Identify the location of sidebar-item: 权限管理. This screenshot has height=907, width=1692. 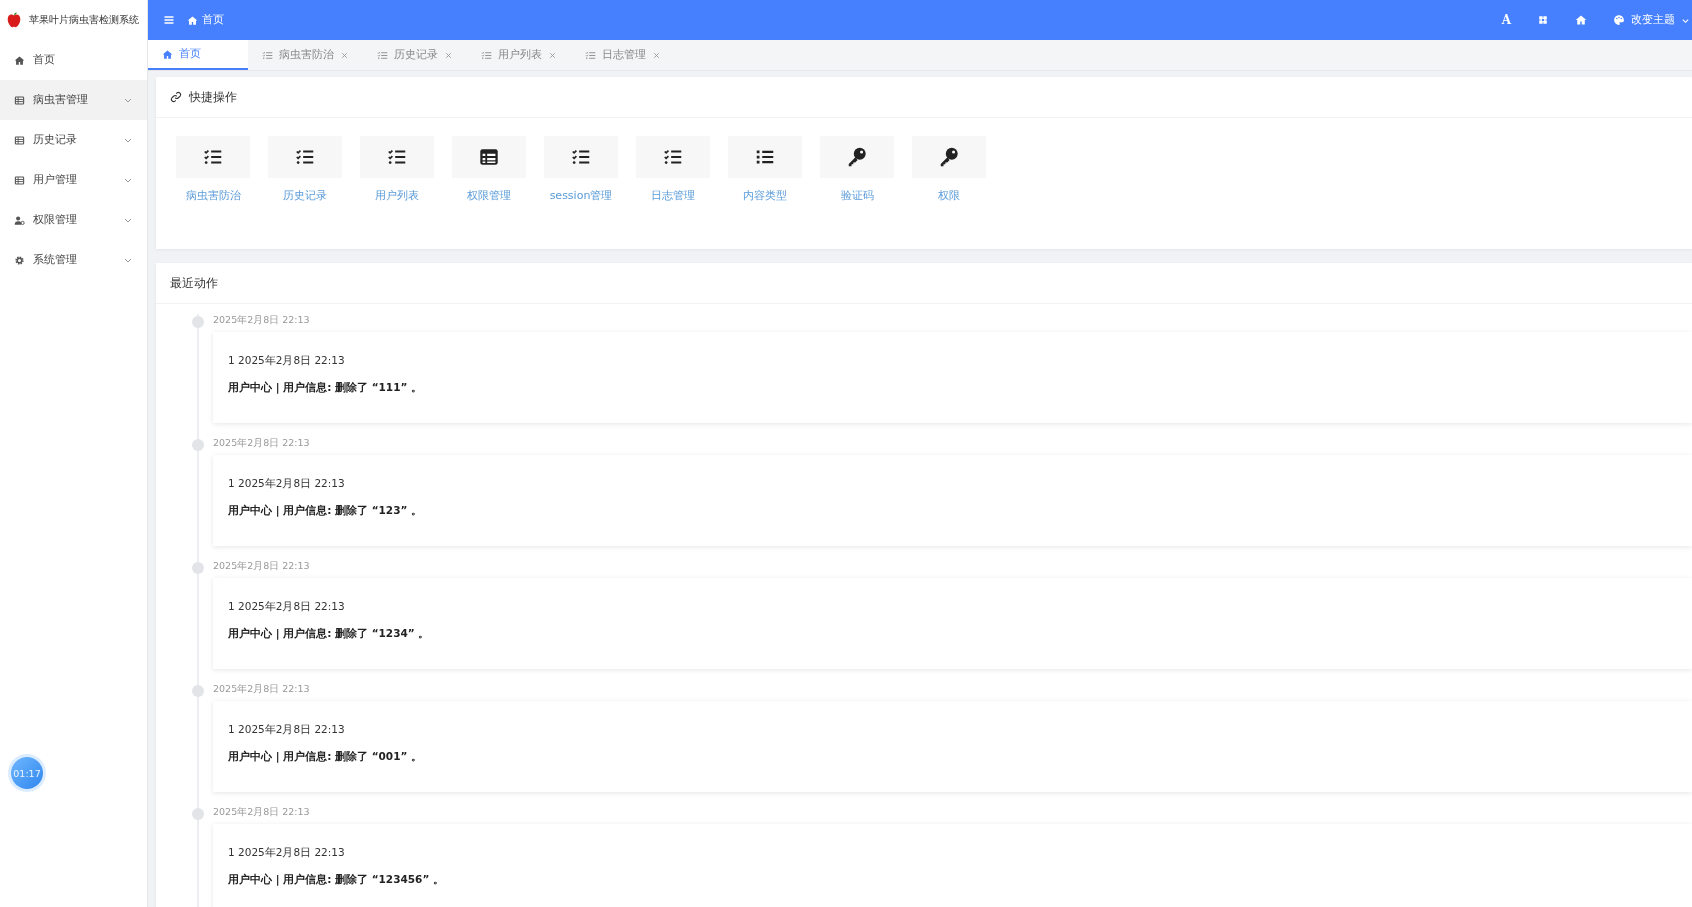
(73, 220).